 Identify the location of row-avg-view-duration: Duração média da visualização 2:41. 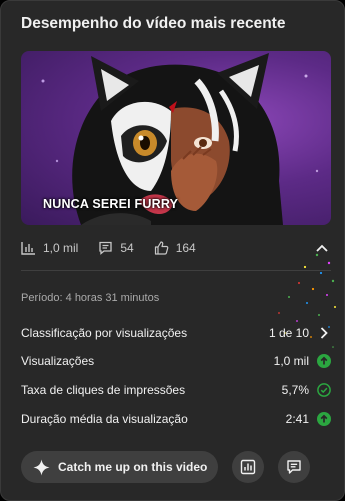
(176, 419).